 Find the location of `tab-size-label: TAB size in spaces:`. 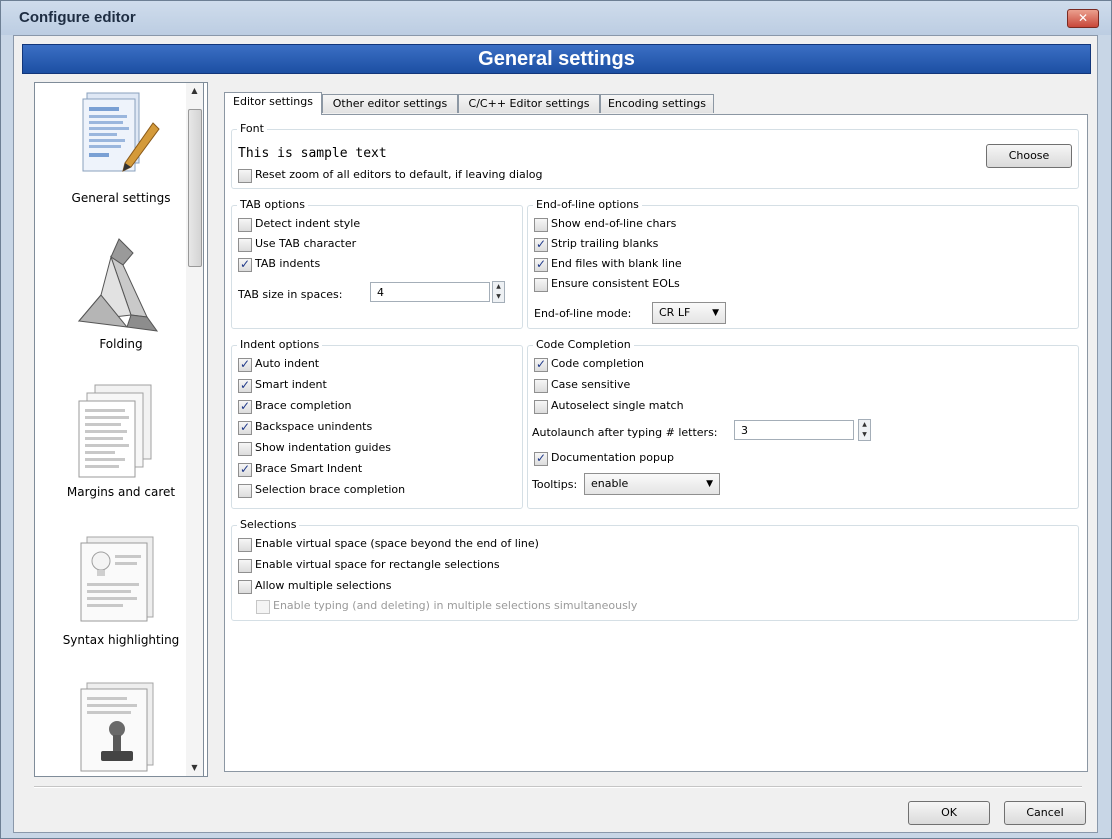

tab-size-label: TAB size in spaces: is located at coordinates (290, 294).